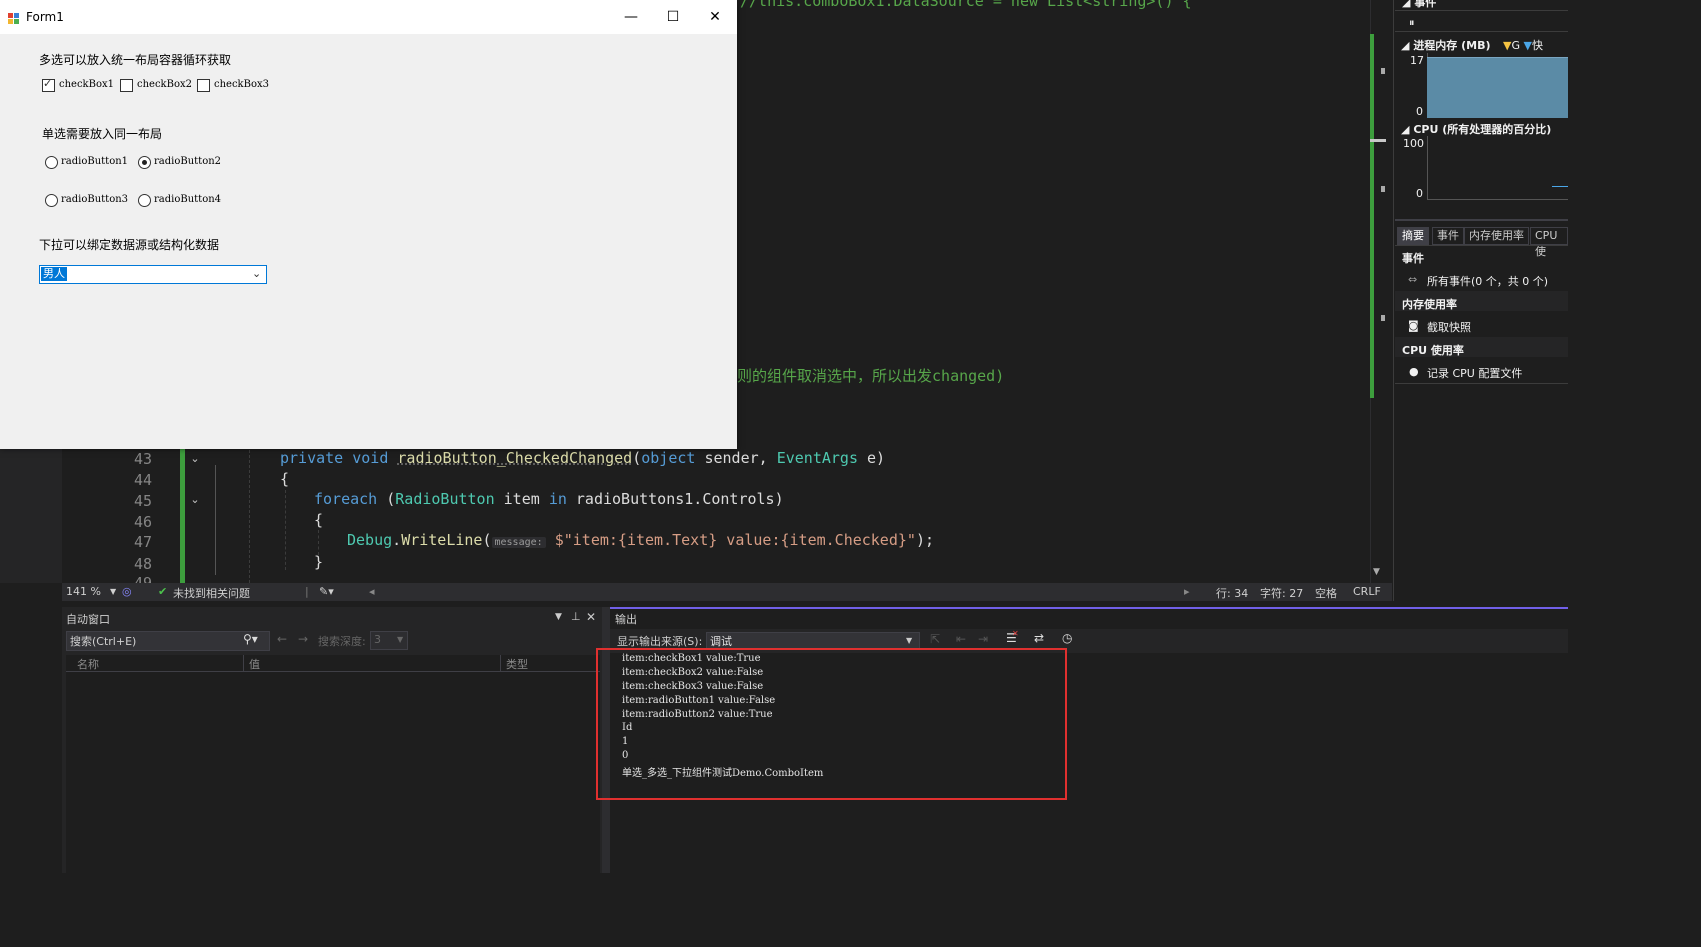 This screenshot has height=947, width=1701. I want to click on timestamp-clock-icon: ◷, so click(1067, 638).